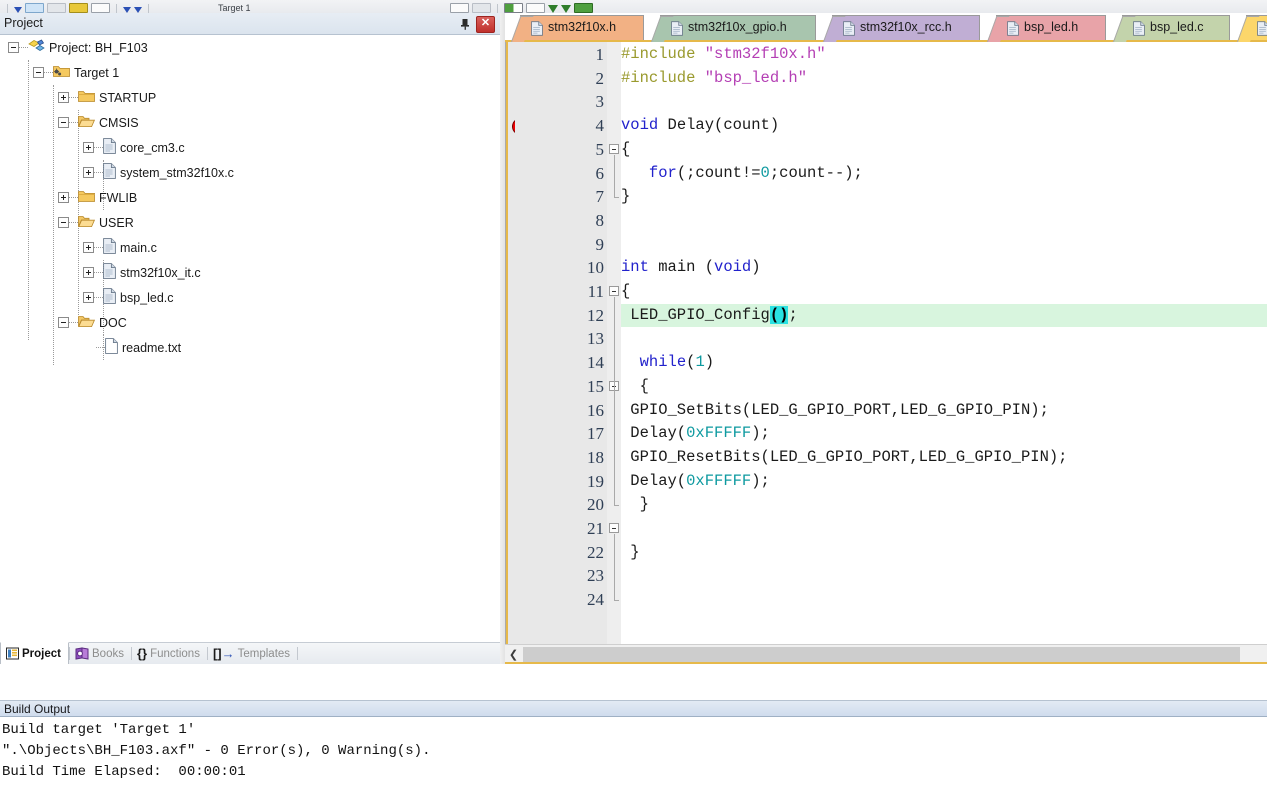 The width and height of the screenshot is (1267, 806). What do you see at coordinates (250, 222) in the screenshot?
I see `tree-item-user: USER` at bounding box center [250, 222].